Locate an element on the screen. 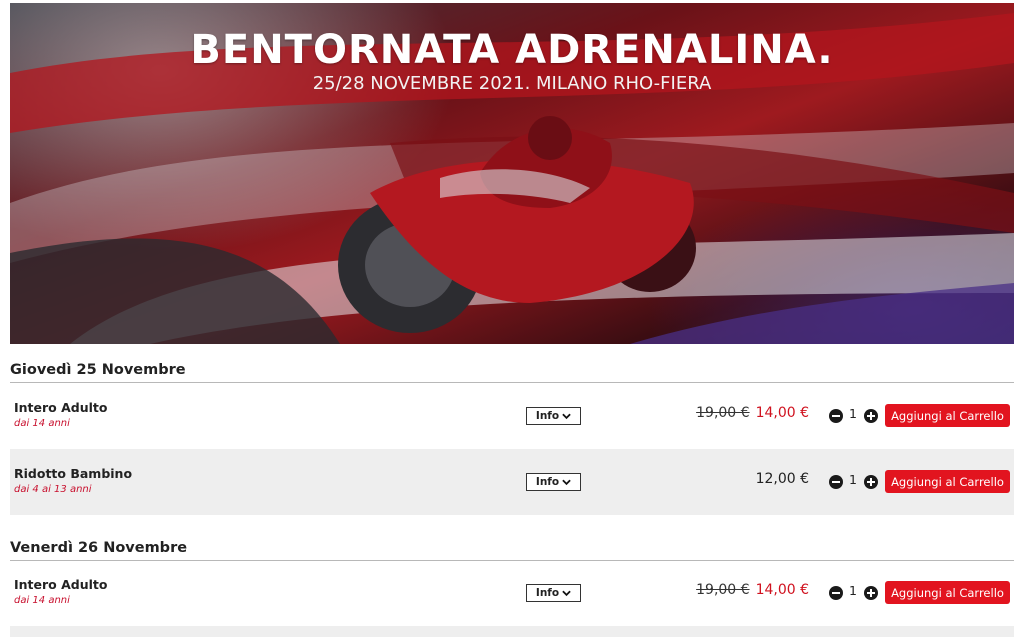  hero-subtitle: 25/28 NOVEMBRE 2021. MILANO RHO-FIERA is located at coordinates (512, 83).